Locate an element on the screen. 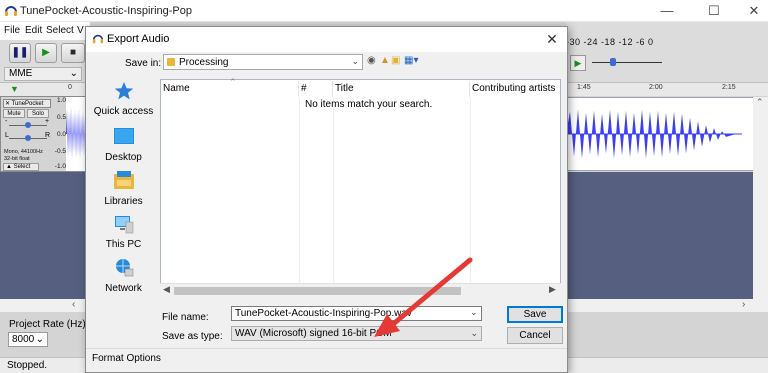 This screenshot has height=373, width=768. scroll-up-icon: ⌃ is located at coordinates (760, 102).